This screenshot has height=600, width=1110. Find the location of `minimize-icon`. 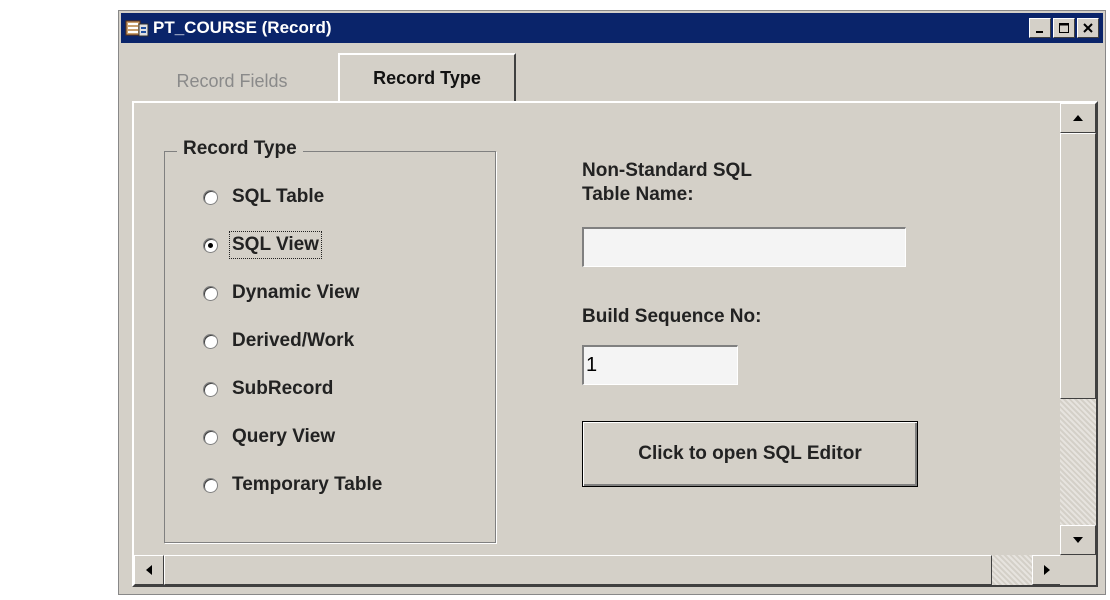

minimize-icon is located at coordinates (1039, 32).